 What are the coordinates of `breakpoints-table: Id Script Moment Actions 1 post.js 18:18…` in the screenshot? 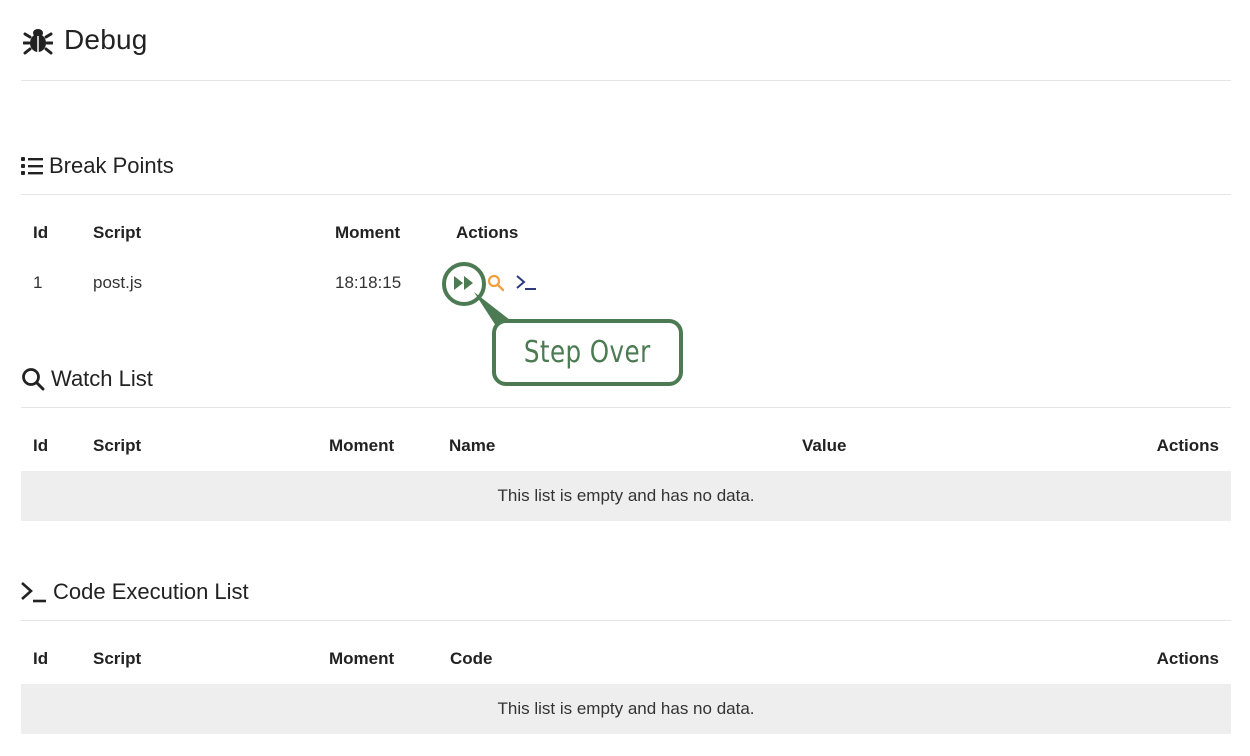 It's located at (626, 258).